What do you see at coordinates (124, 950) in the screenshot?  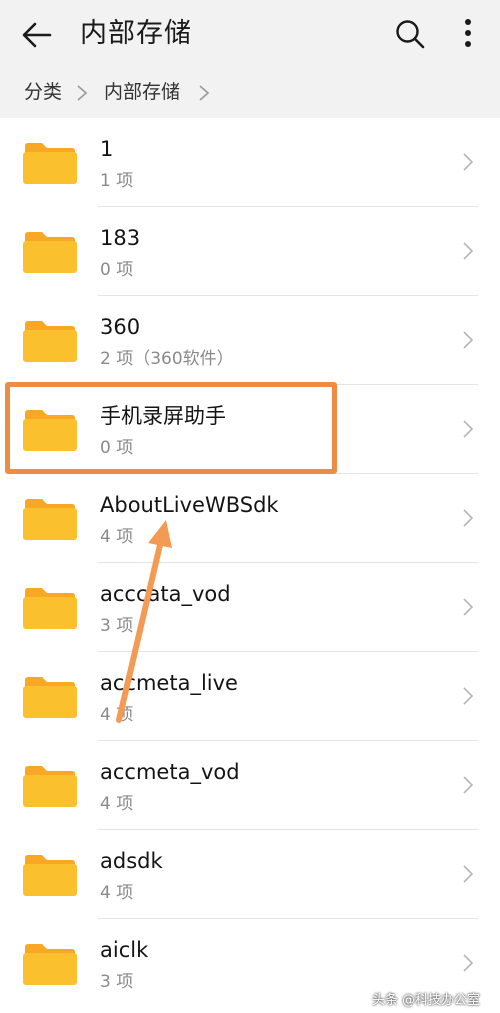 I see `folder-name: aiclk` at bounding box center [124, 950].